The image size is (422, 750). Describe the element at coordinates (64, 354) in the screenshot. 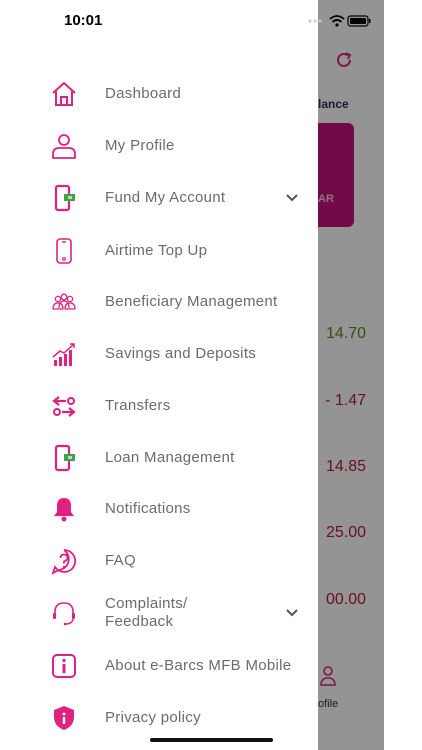

I see `growth-chart-icon` at that location.